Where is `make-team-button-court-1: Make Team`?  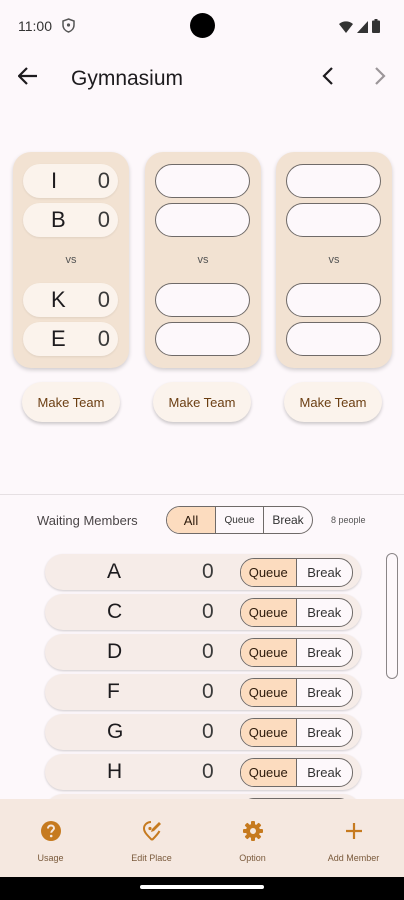 make-team-button-court-1: Make Team is located at coordinates (71, 402).